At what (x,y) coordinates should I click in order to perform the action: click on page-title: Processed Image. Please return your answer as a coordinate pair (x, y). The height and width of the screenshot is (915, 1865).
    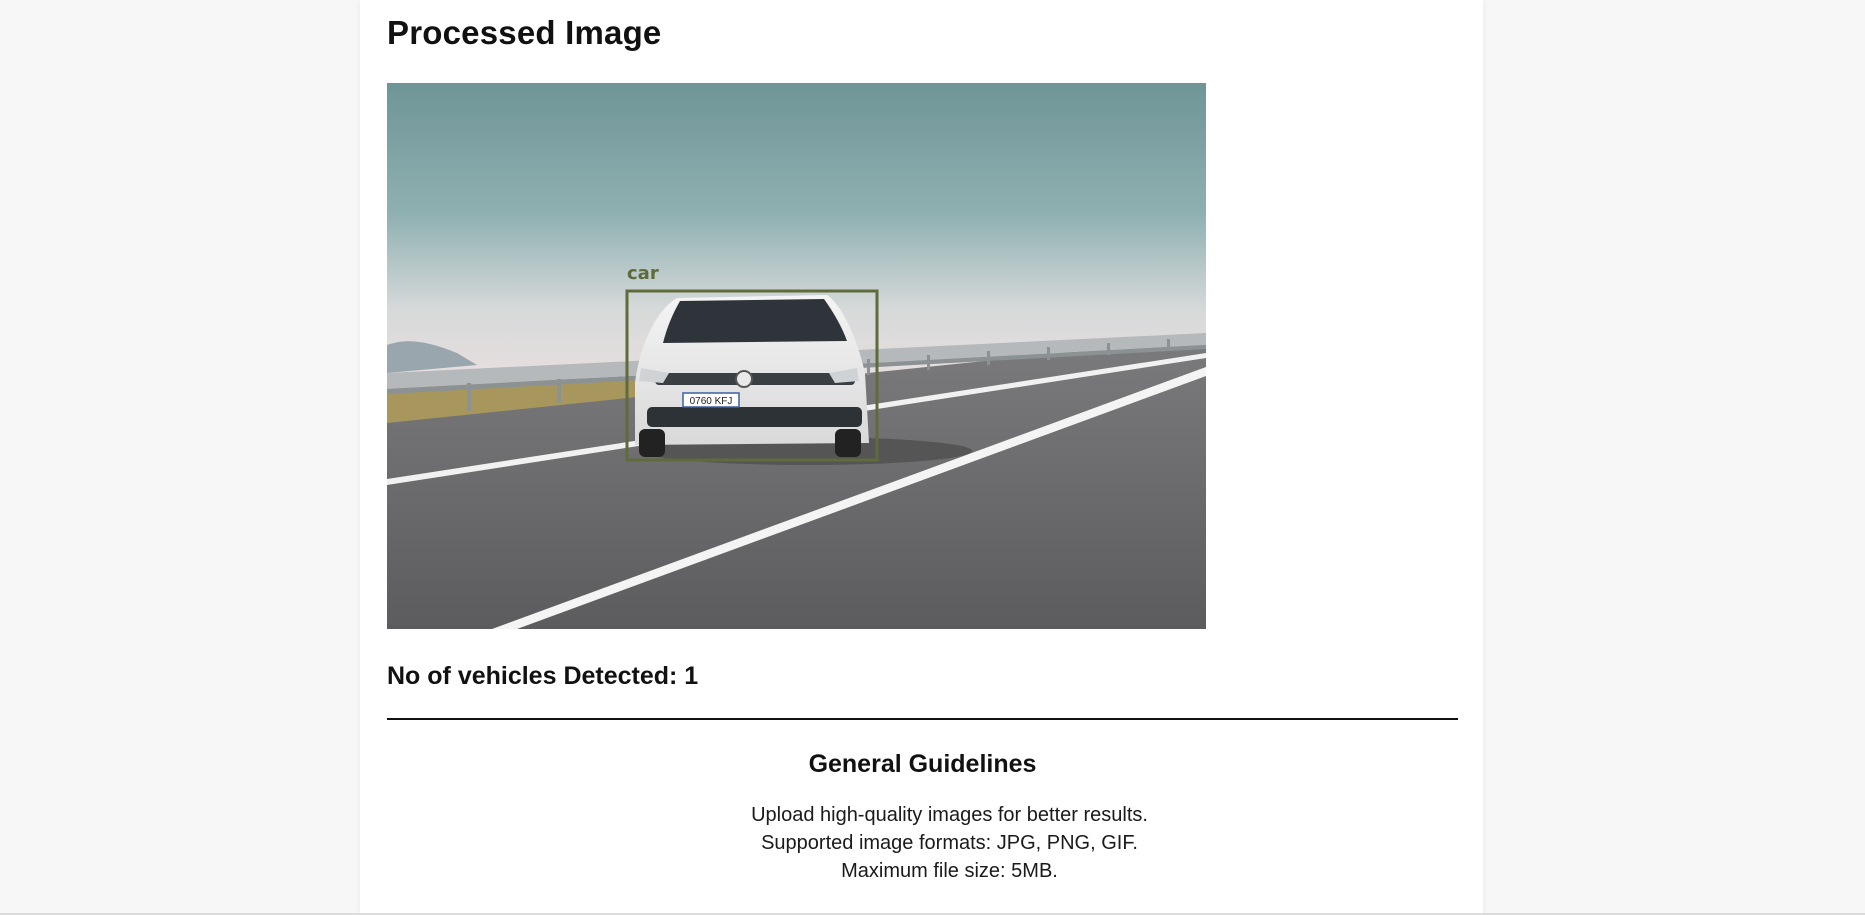
    Looking at the image, I should click on (524, 32).